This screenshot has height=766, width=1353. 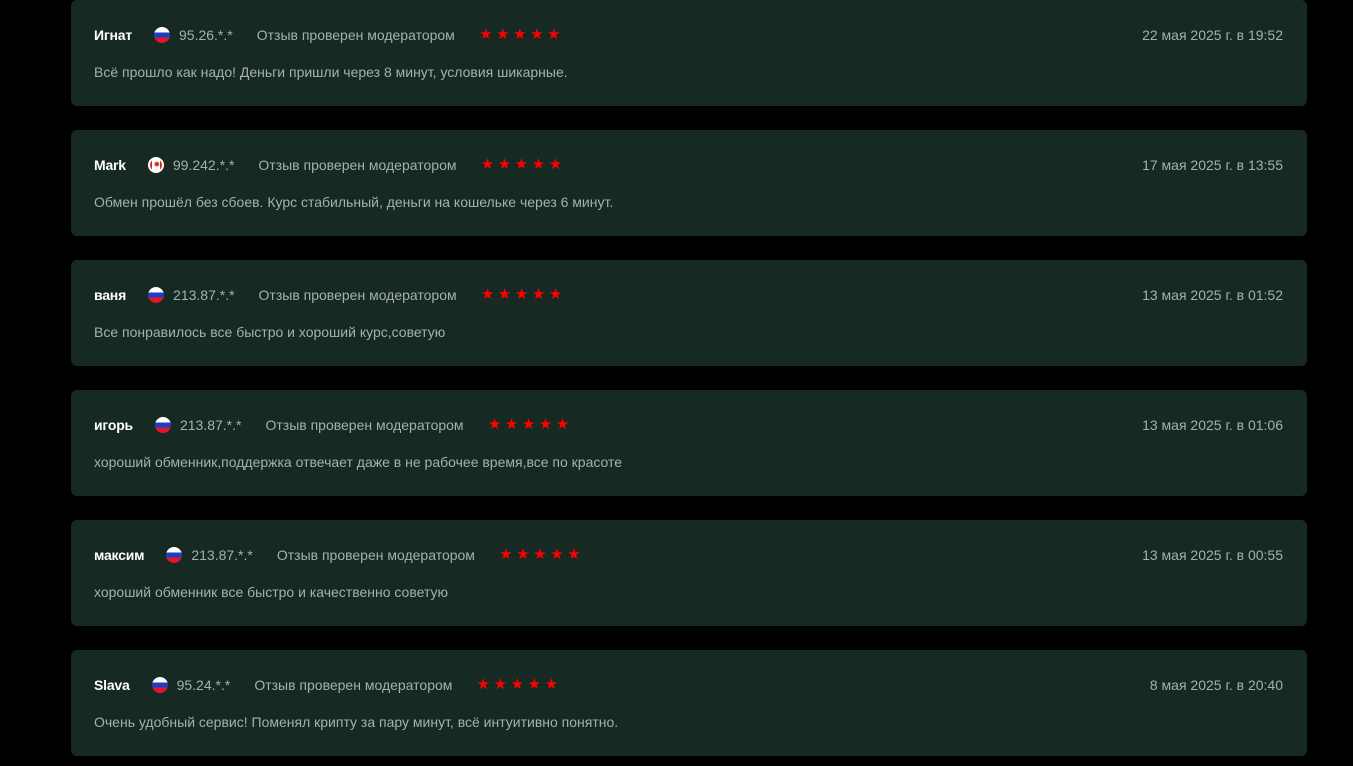 I want to click on review-date: 13 мая 2025 г. в 01:06, so click(x=1212, y=425).